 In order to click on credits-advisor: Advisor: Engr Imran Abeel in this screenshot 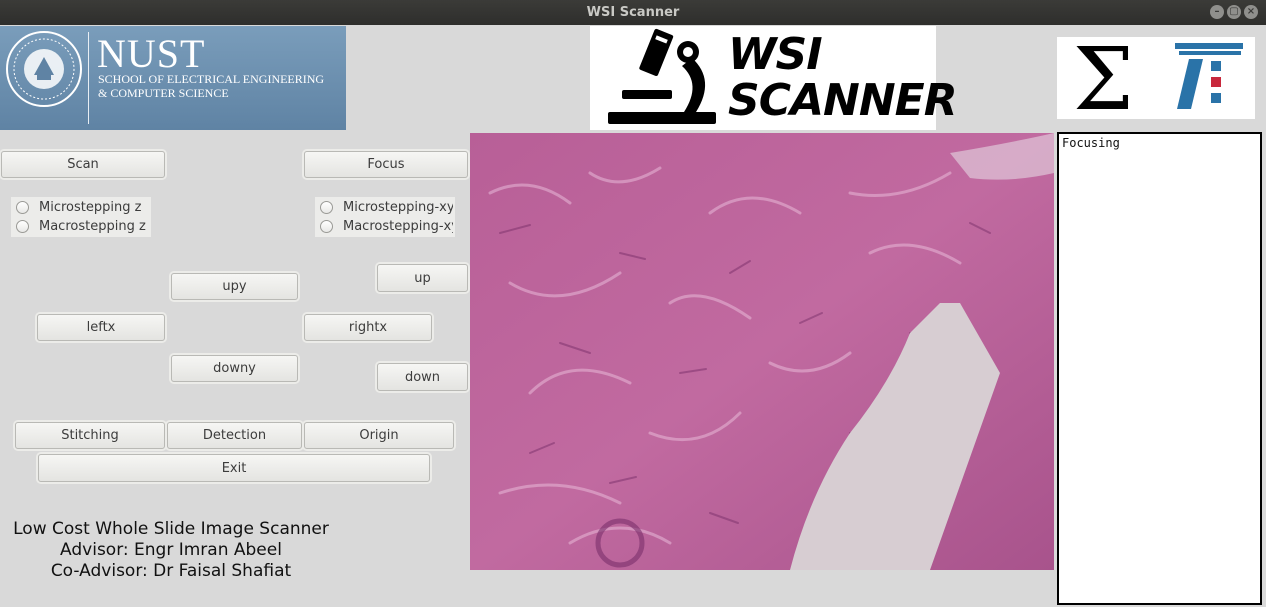, I will do `click(171, 550)`.